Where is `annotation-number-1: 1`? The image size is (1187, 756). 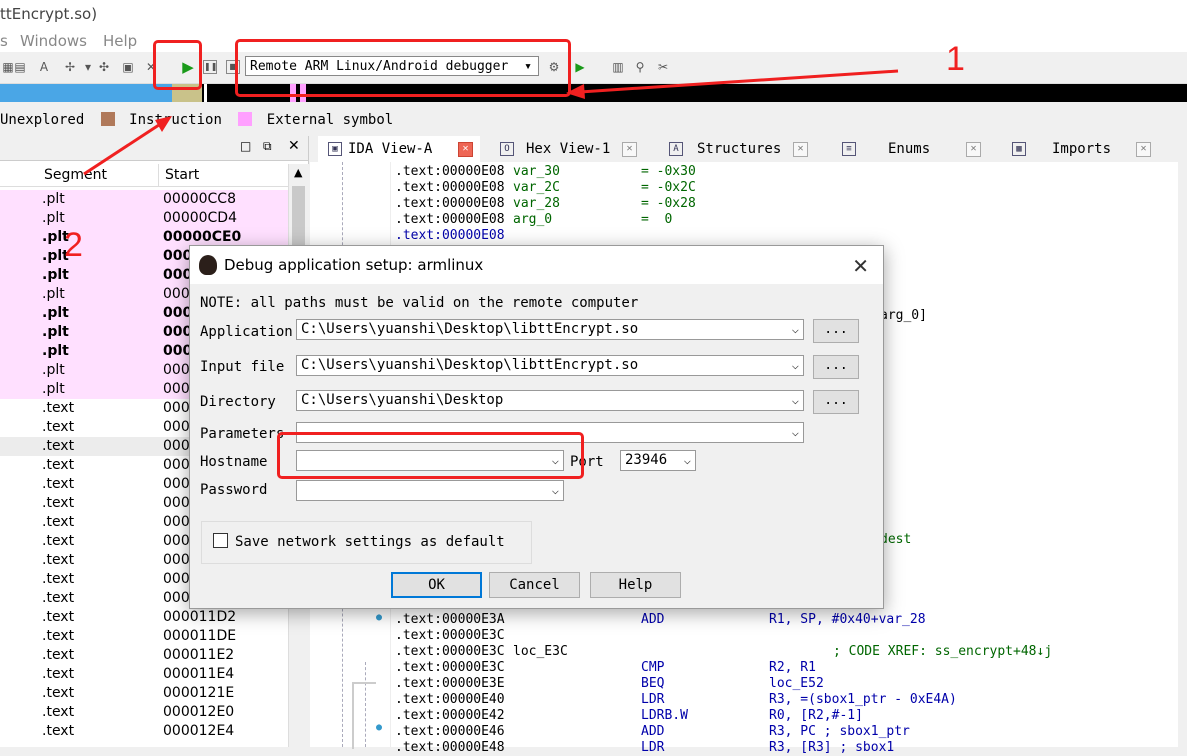
annotation-number-1: 1 is located at coordinates (955, 59).